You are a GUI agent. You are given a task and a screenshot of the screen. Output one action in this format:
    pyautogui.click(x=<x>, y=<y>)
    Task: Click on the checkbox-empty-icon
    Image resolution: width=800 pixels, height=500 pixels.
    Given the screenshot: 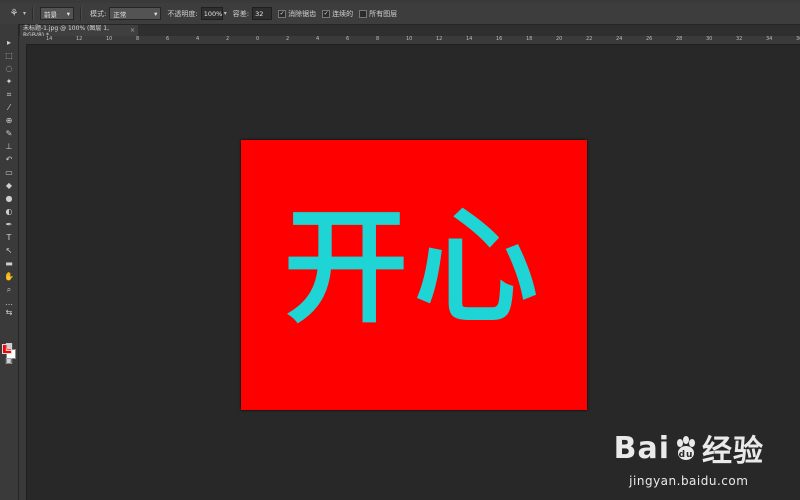 What is the action you would take?
    pyautogui.click(x=363, y=13)
    